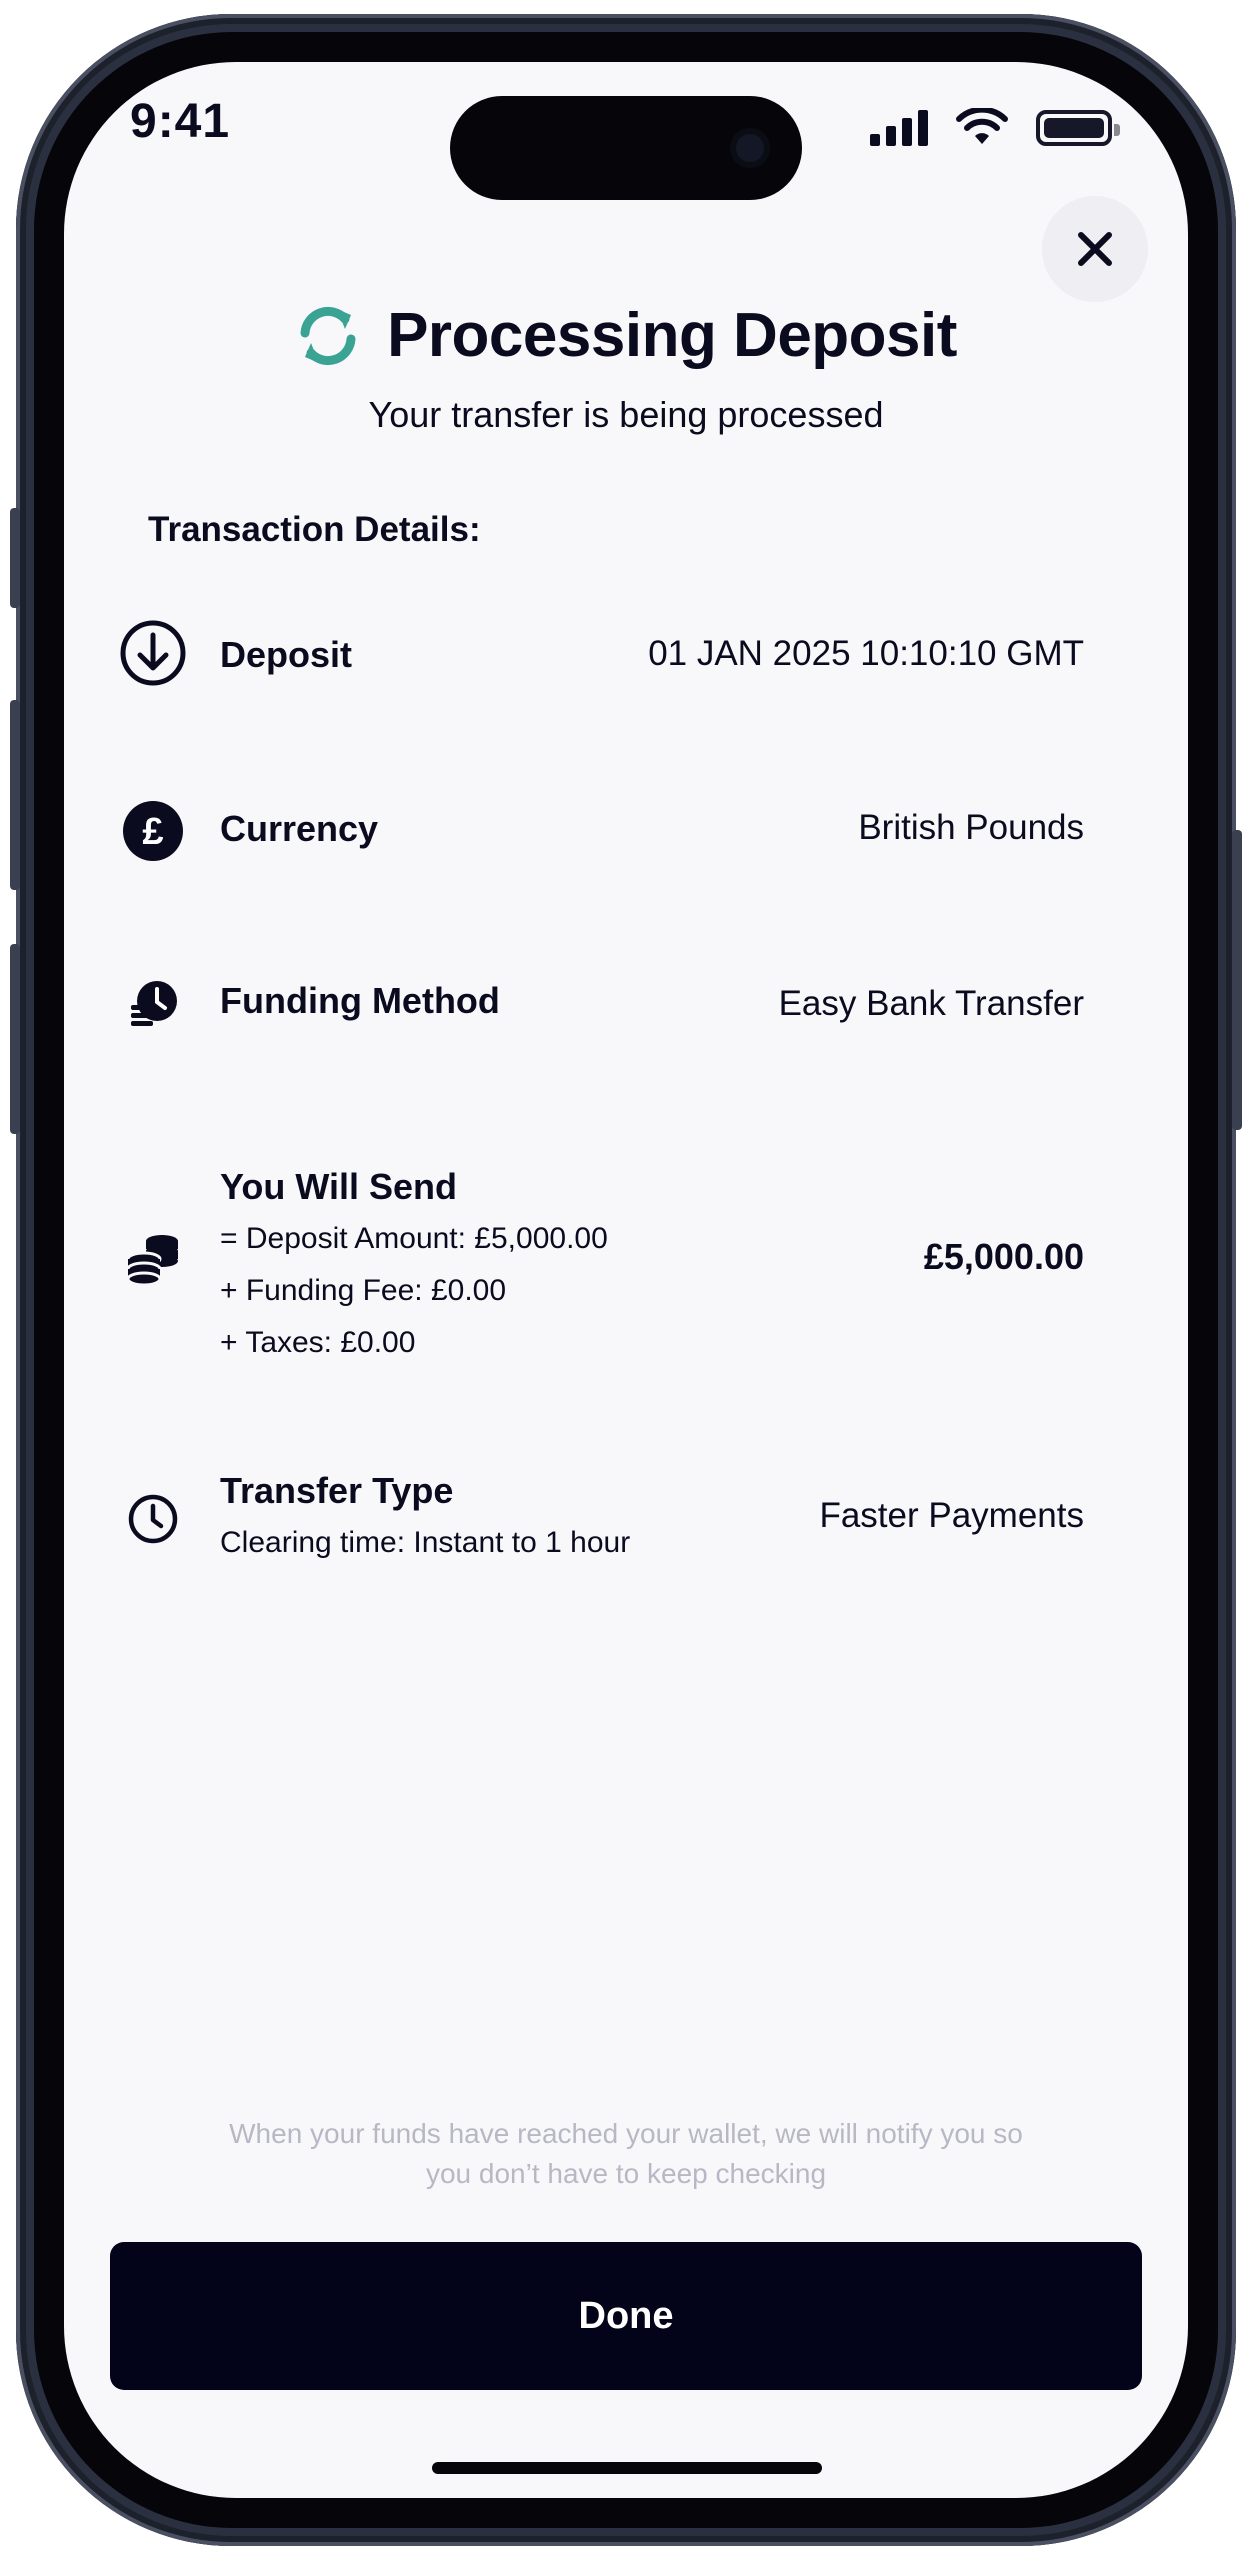 This screenshot has width=1252, height=2560. I want to click on deposit-label: Deposit, so click(286, 654).